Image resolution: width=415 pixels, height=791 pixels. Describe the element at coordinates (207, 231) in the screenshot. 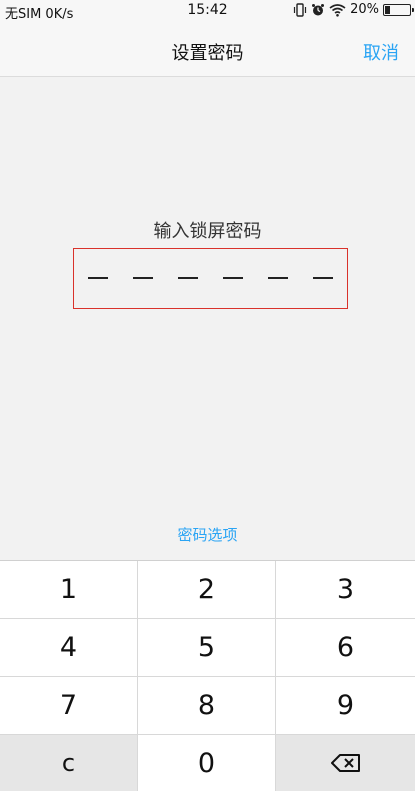

I see `password-prompt: 输入锁屏密码` at that location.